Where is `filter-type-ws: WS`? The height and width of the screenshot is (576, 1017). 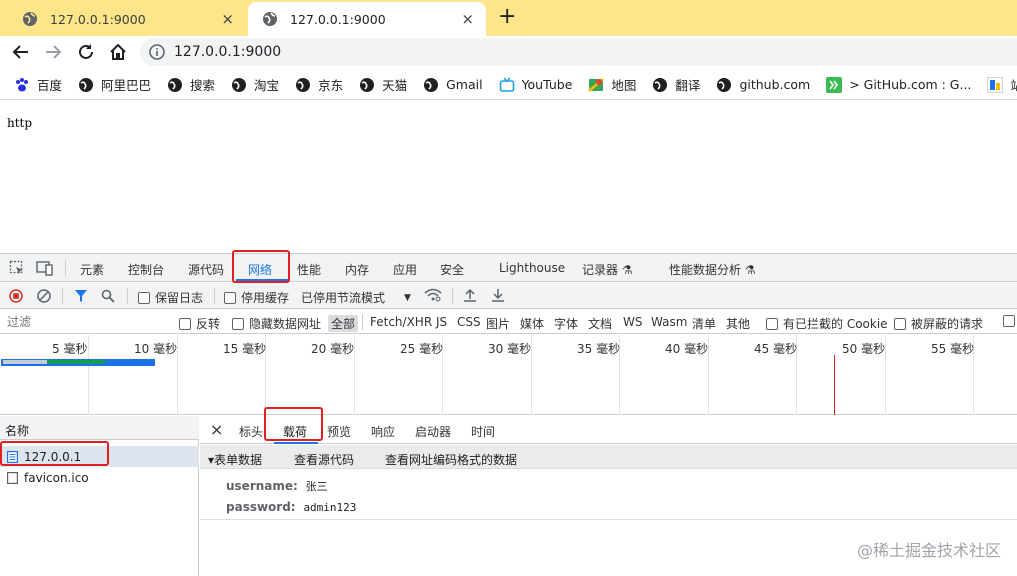 filter-type-ws: WS is located at coordinates (632, 322).